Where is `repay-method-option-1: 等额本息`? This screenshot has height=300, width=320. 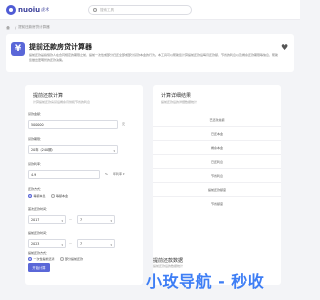 repay-method-option-1: 等额本息 is located at coordinates (37, 196).